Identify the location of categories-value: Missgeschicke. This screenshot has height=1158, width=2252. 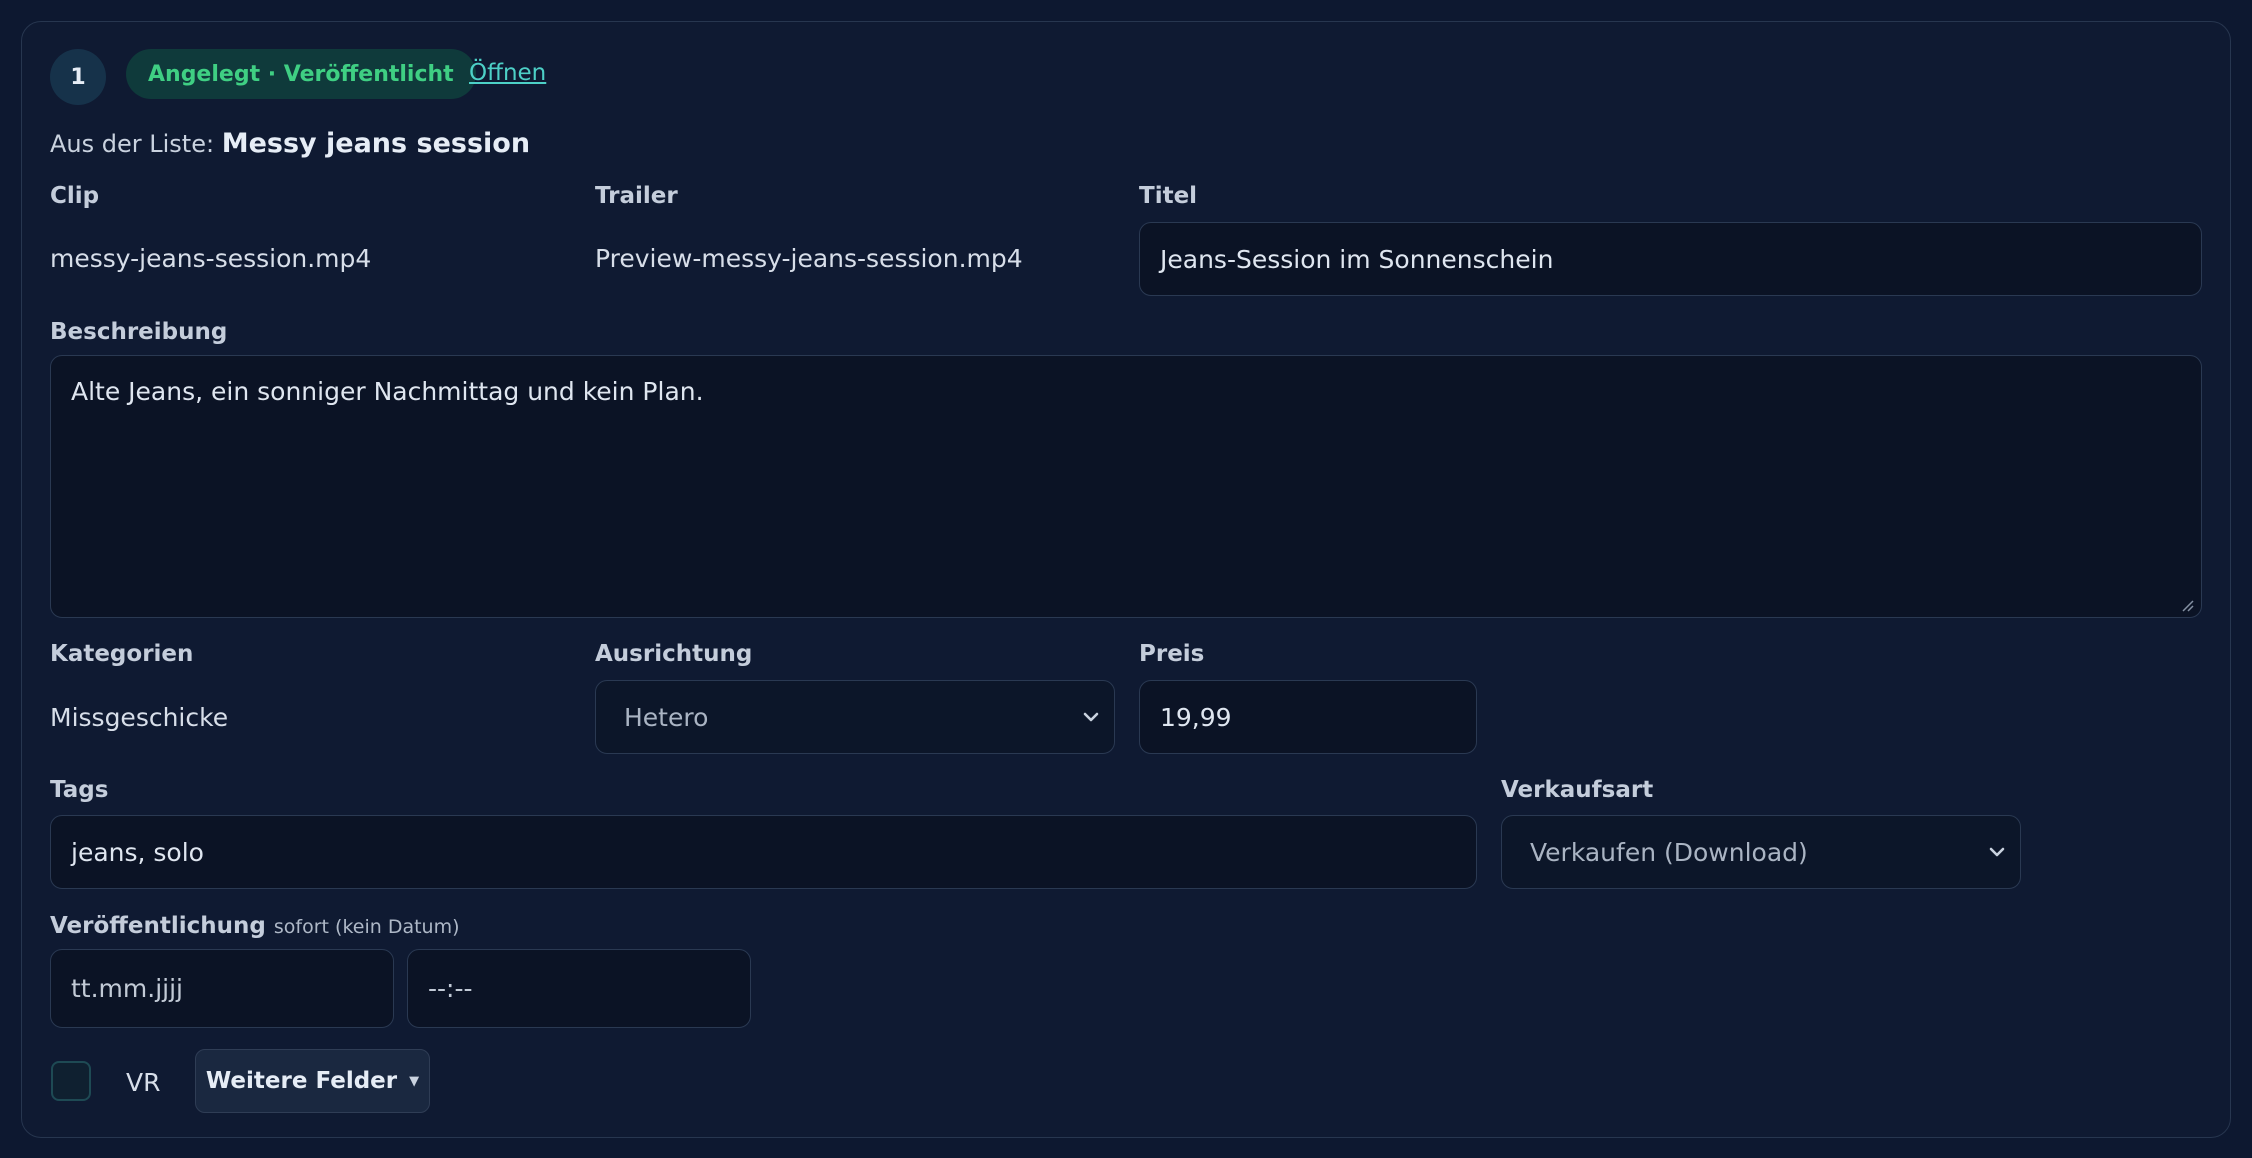
(139, 717).